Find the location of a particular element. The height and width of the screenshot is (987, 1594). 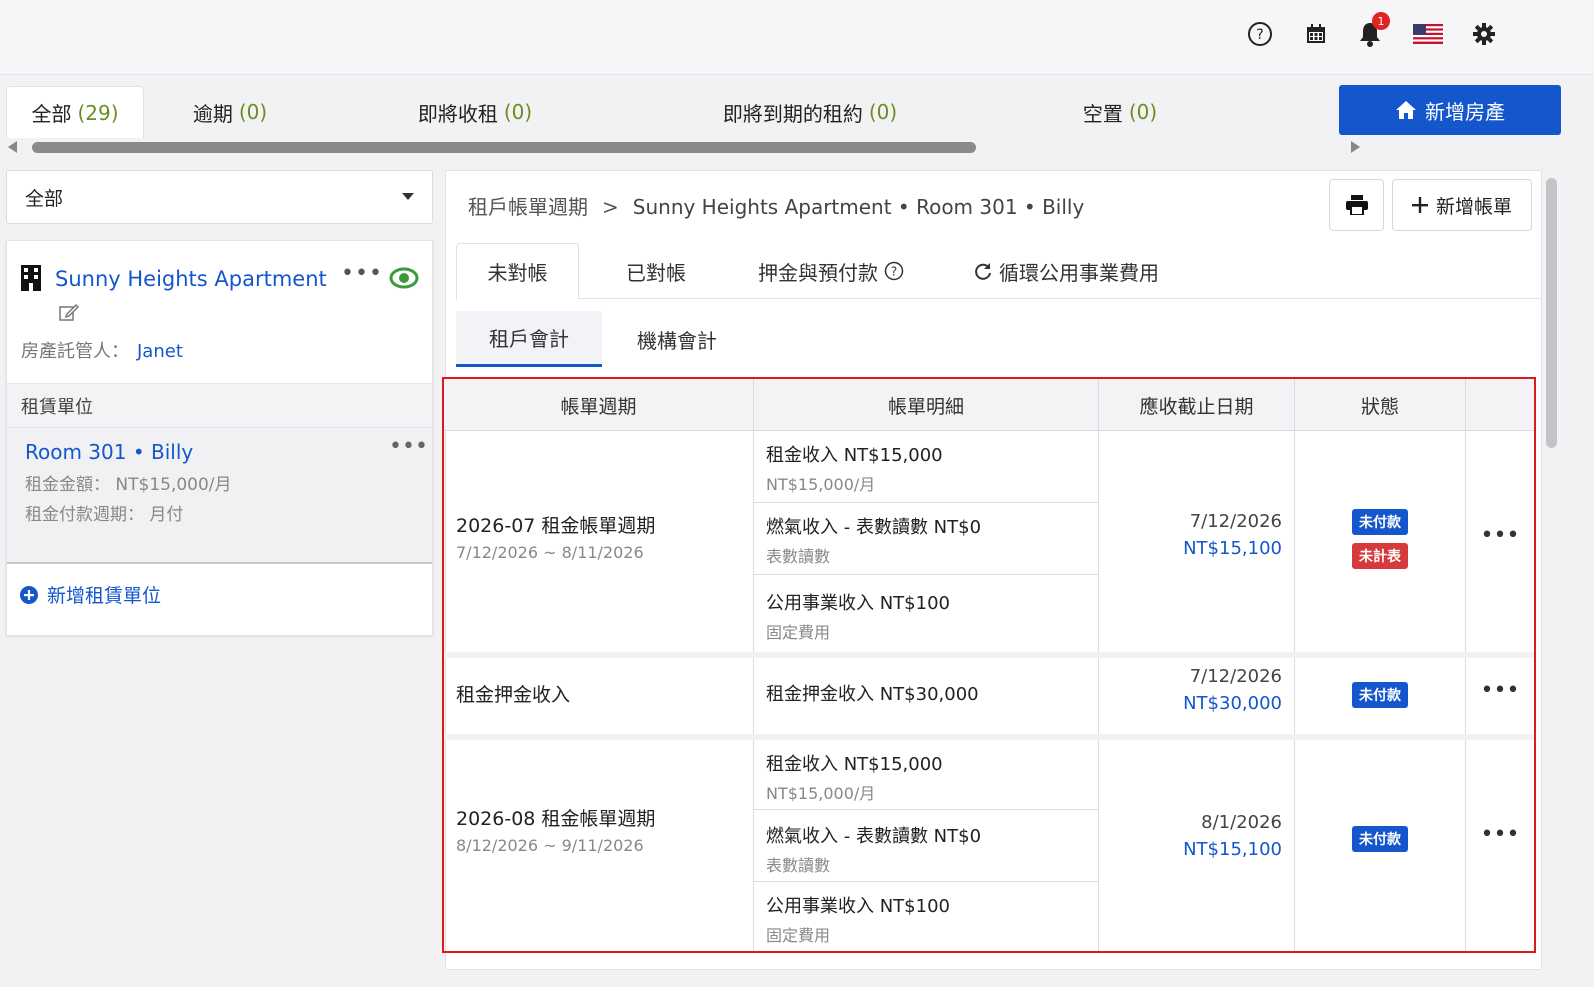

due-info: 7/12/2026 NT$30,000 is located at coordinates (1232, 690).